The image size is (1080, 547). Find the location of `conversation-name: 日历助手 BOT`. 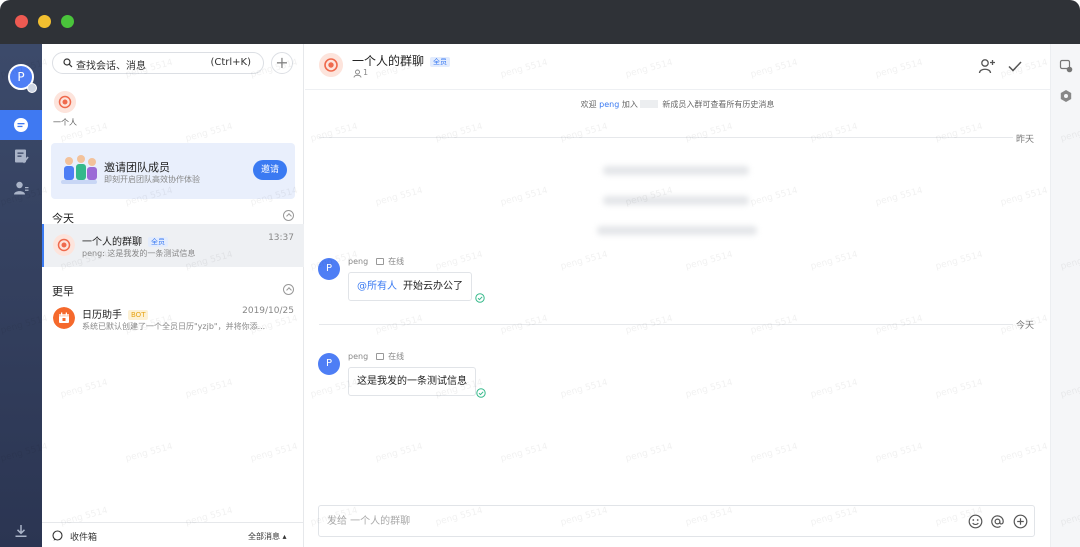

conversation-name: 日历助手 BOT is located at coordinates (115, 313).